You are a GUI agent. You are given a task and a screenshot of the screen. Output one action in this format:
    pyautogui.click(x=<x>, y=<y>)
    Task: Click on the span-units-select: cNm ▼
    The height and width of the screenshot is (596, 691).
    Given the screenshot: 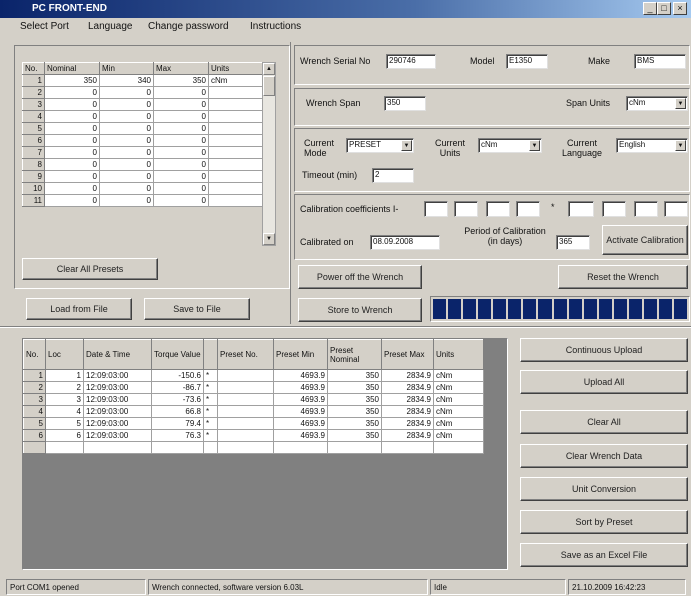 What is the action you would take?
    pyautogui.click(x=657, y=103)
    